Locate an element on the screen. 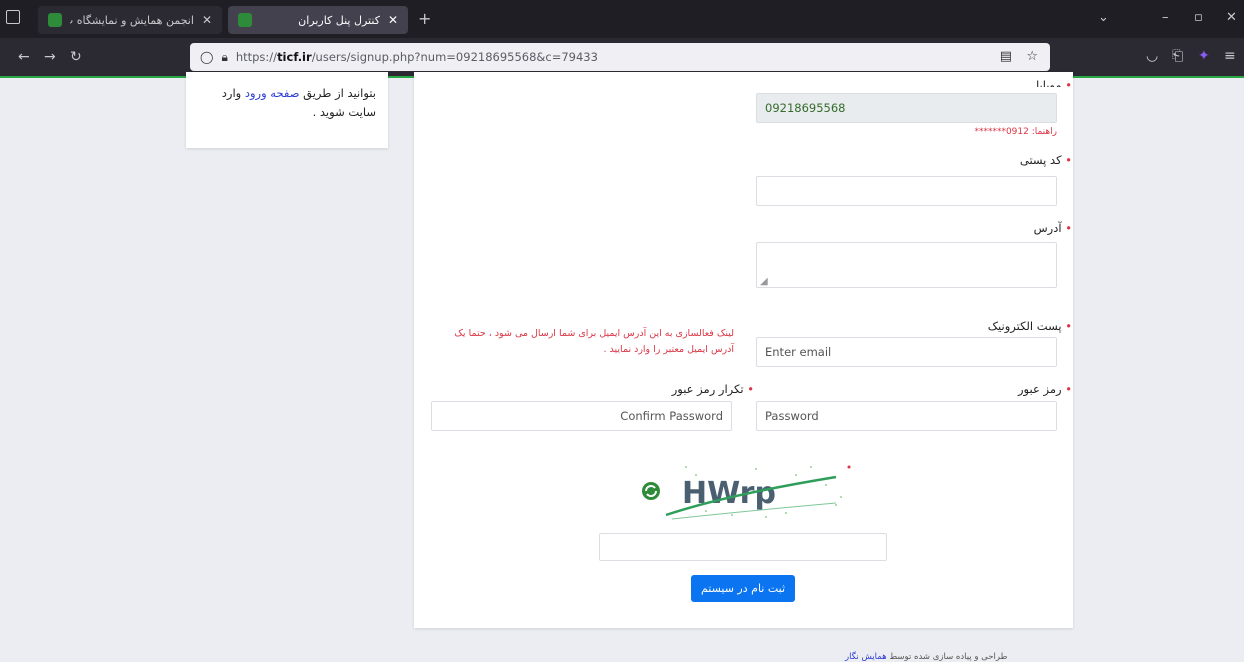 This screenshot has height=662, width=1244. info-text-before: بتوانید از طریق is located at coordinates (337, 93).